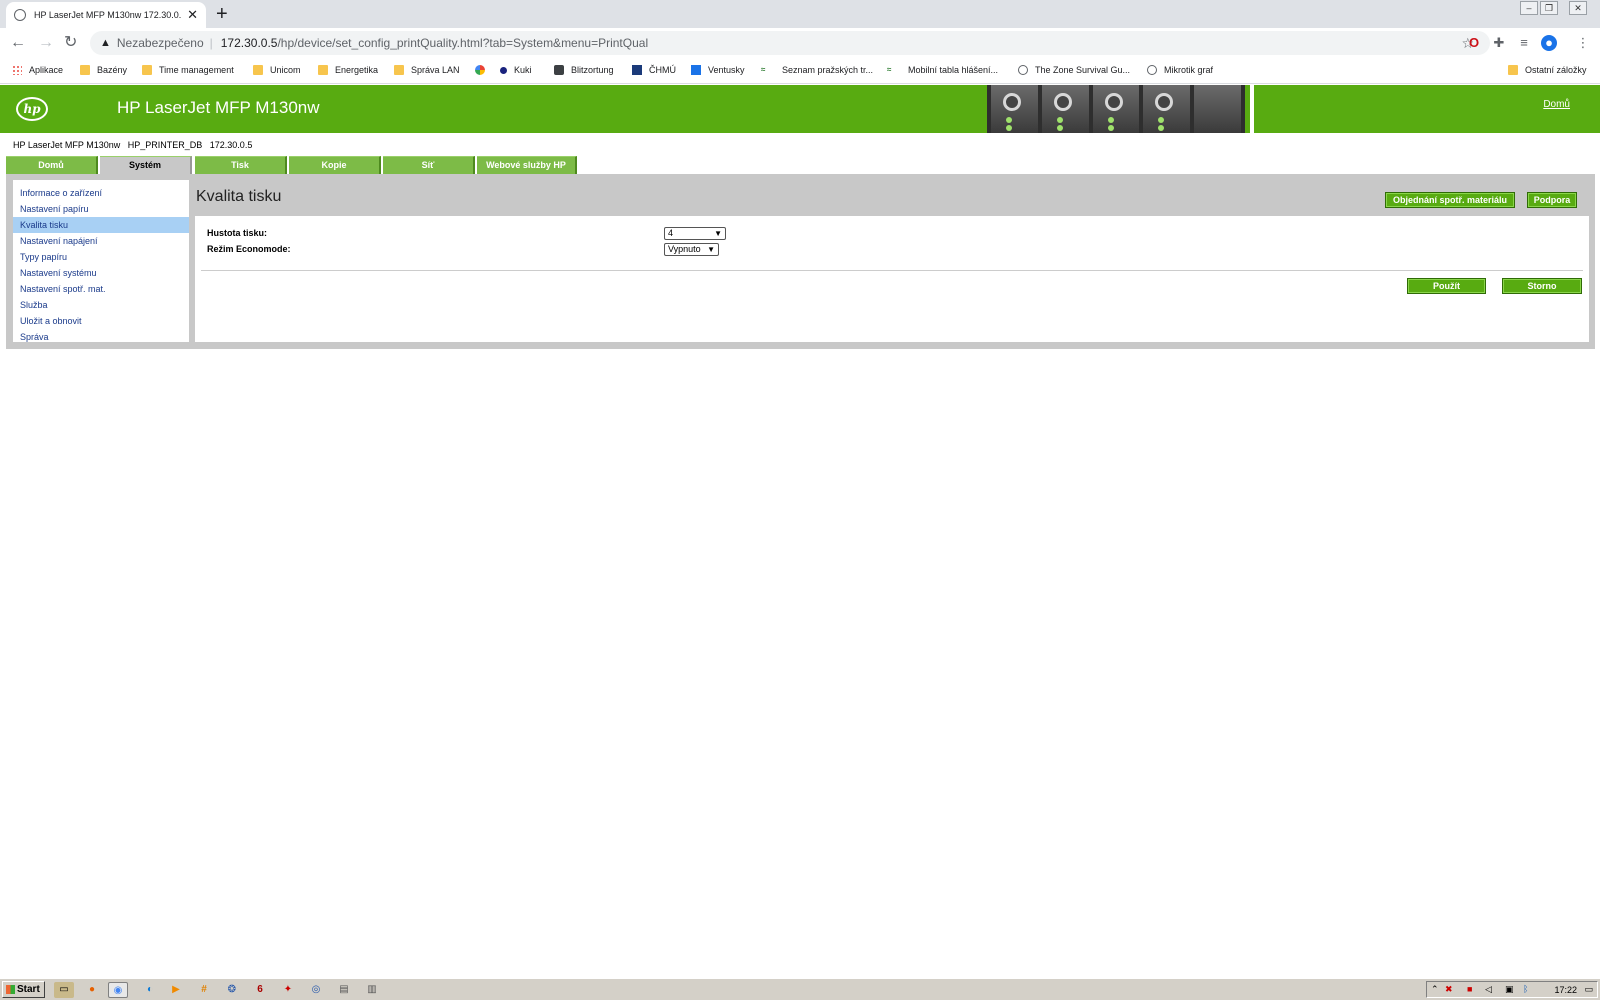  Describe the element at coordinates (1549, 8) in the screenshot. I see `restore-window-icon: ❐` at that location.